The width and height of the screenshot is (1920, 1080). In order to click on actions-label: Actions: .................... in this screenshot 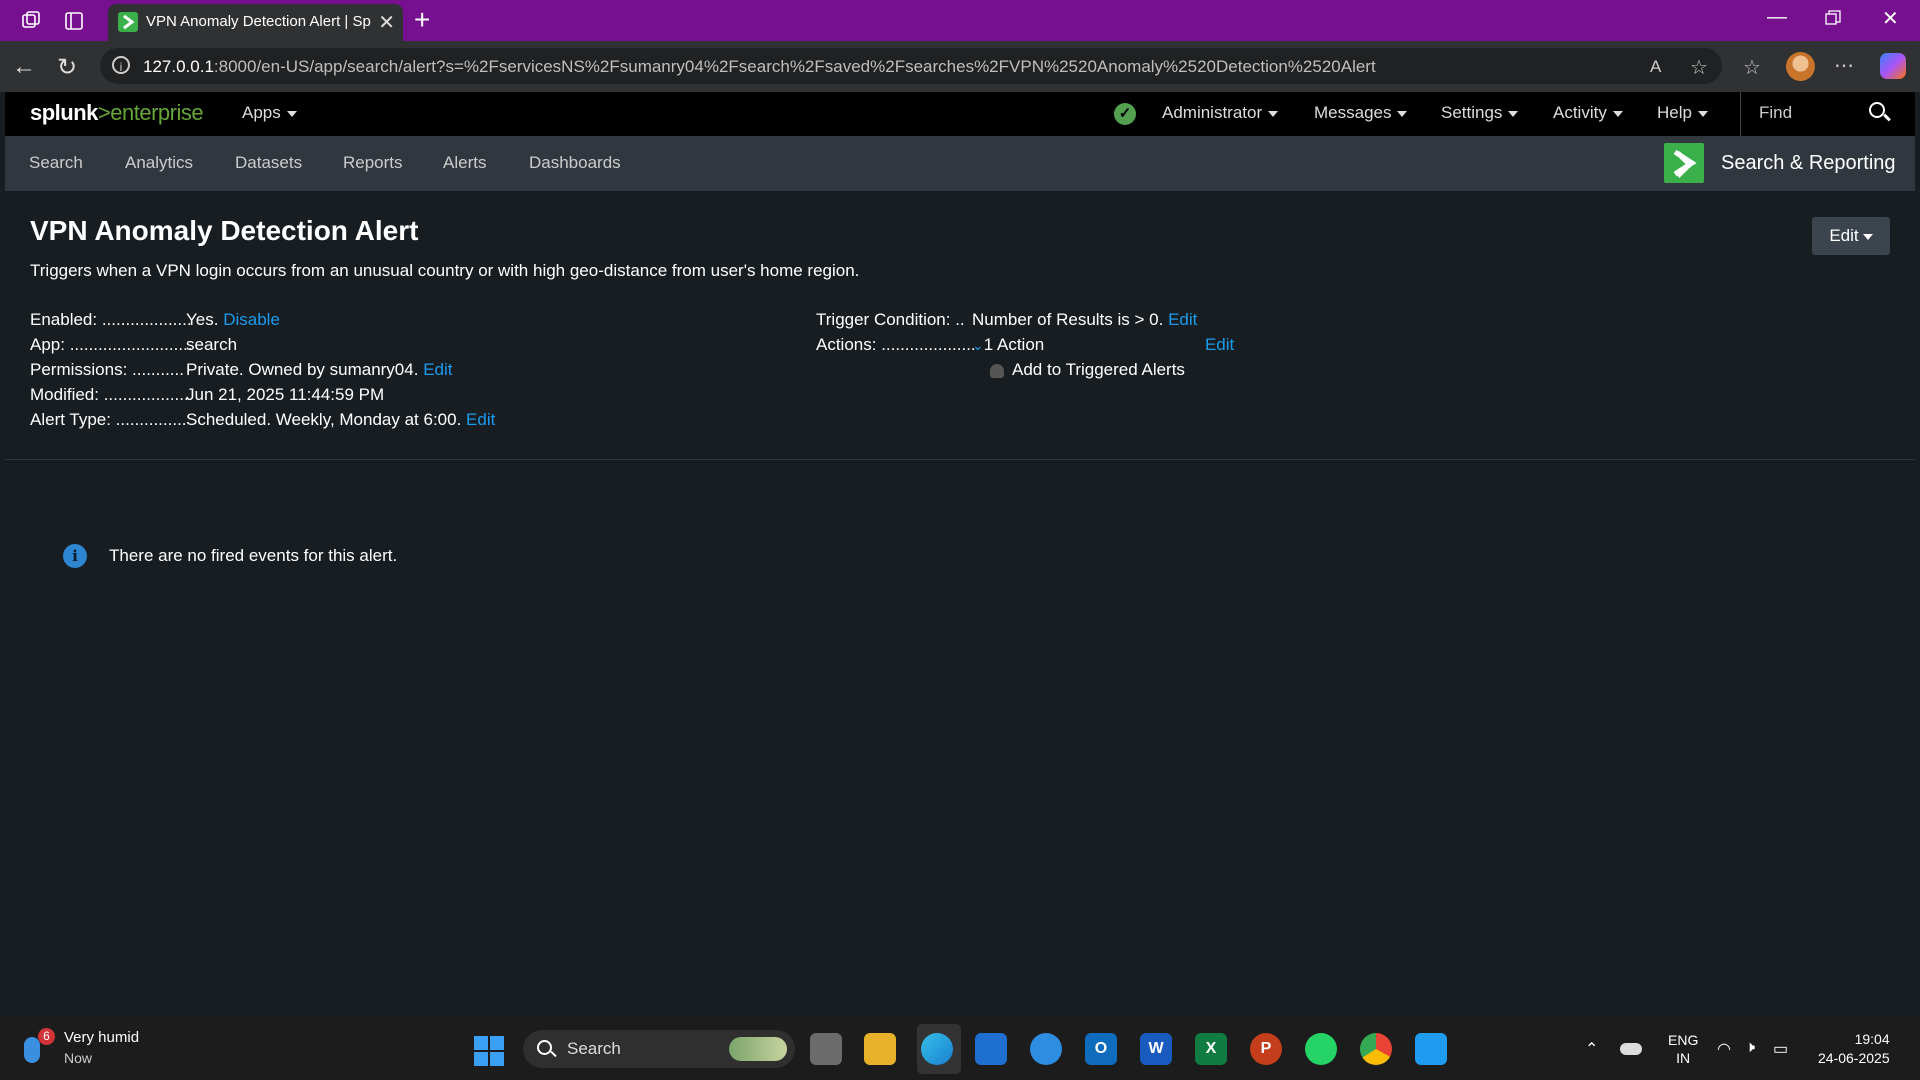, I will do `click(896, 344)`.